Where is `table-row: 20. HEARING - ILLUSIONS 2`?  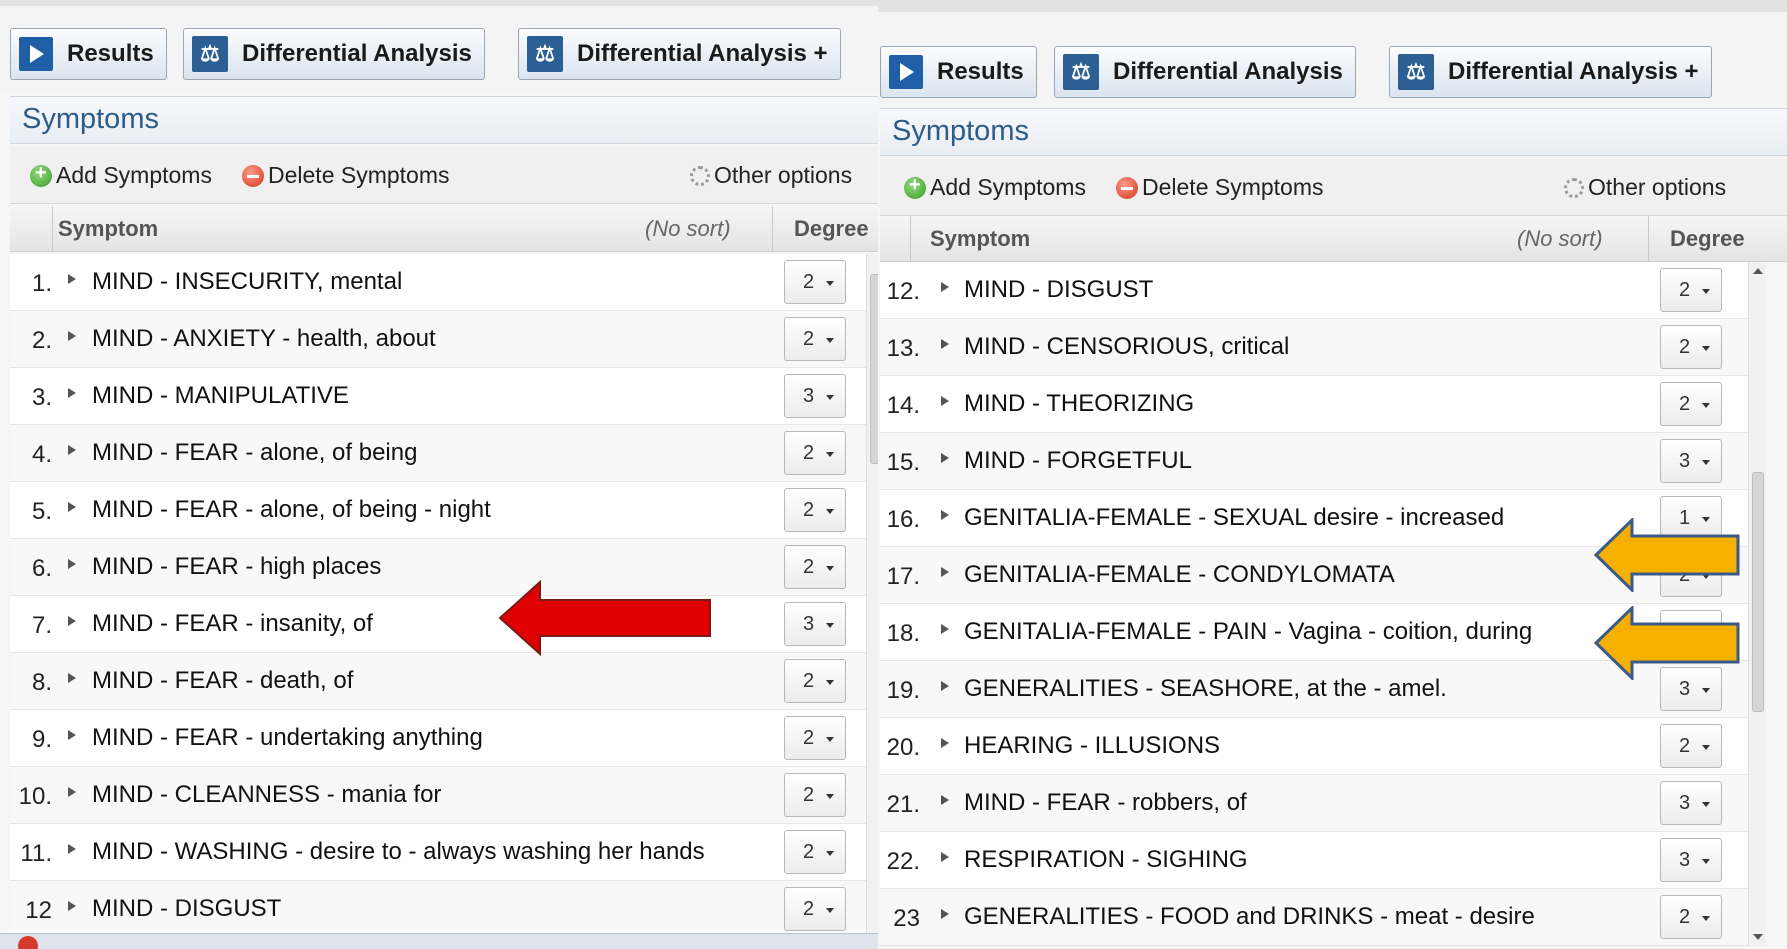
table-row: 20. HEARING - ILLUSIONS 2 is located at coordinates (1314, 746).